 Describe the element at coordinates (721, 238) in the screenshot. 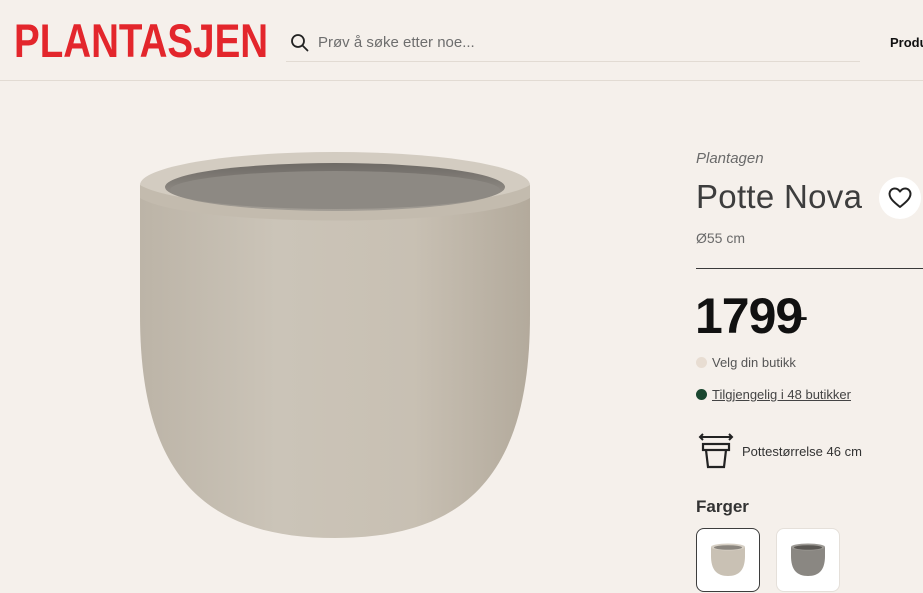

I see `product-size: Ø55 cm` at that location.